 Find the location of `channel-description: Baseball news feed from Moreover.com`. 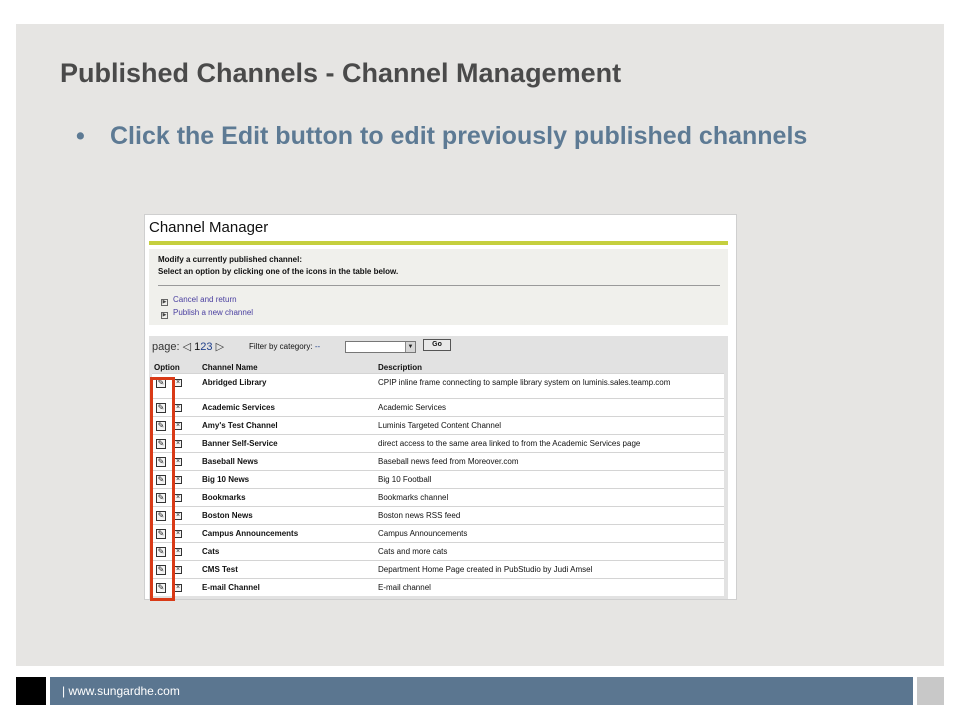

channel-description: Baseball news feed from Moreover.com is located at coordinates (448, 461).